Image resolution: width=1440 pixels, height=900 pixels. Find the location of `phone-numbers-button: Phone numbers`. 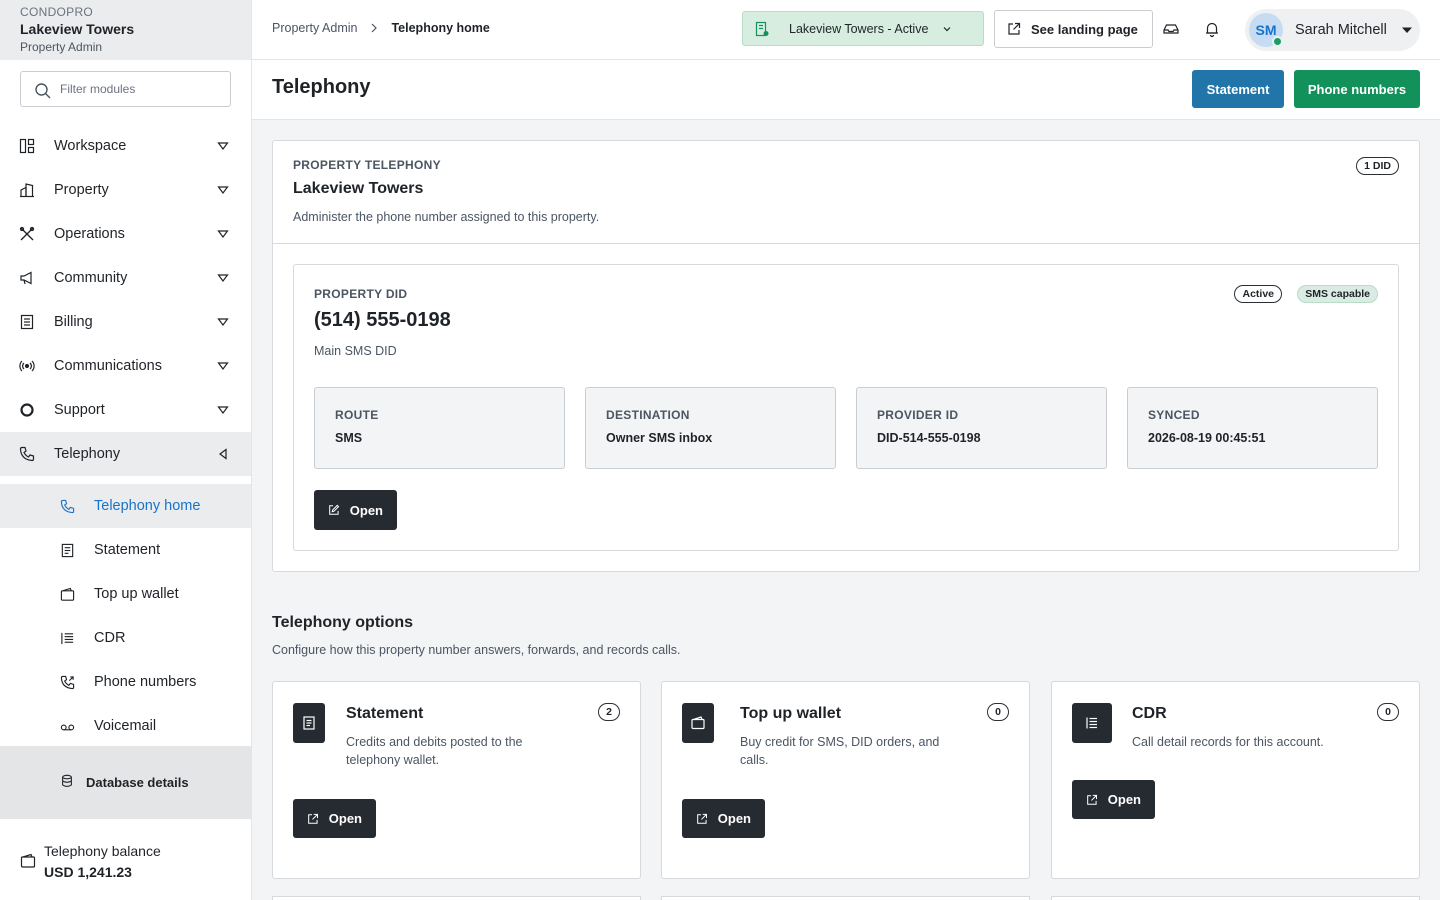

phone-numbers-button: Phone numbers is located at coordinates (1357, 89).